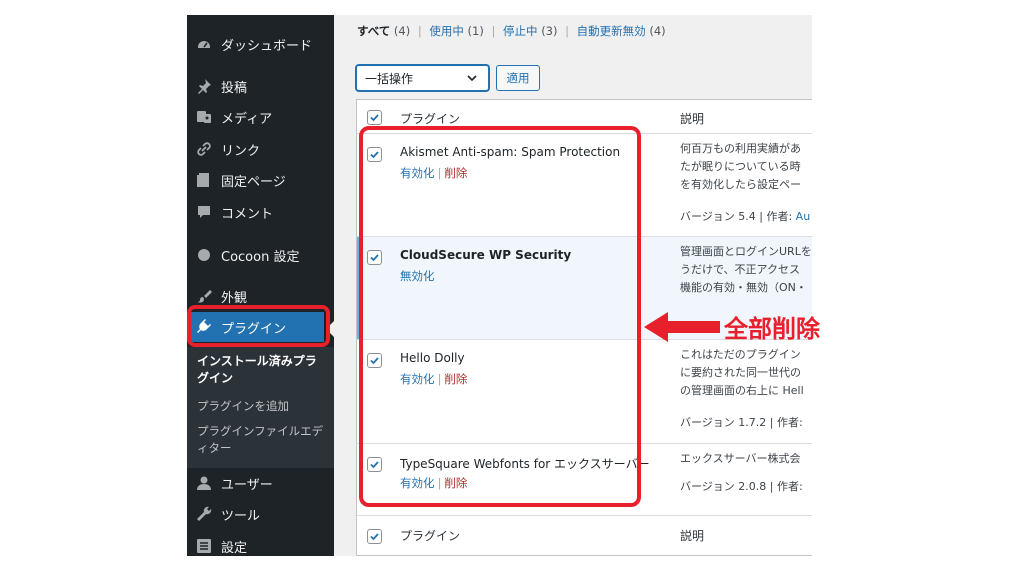  I want to click on filter-autoupdate-off-count: (4), so click(657, 31).